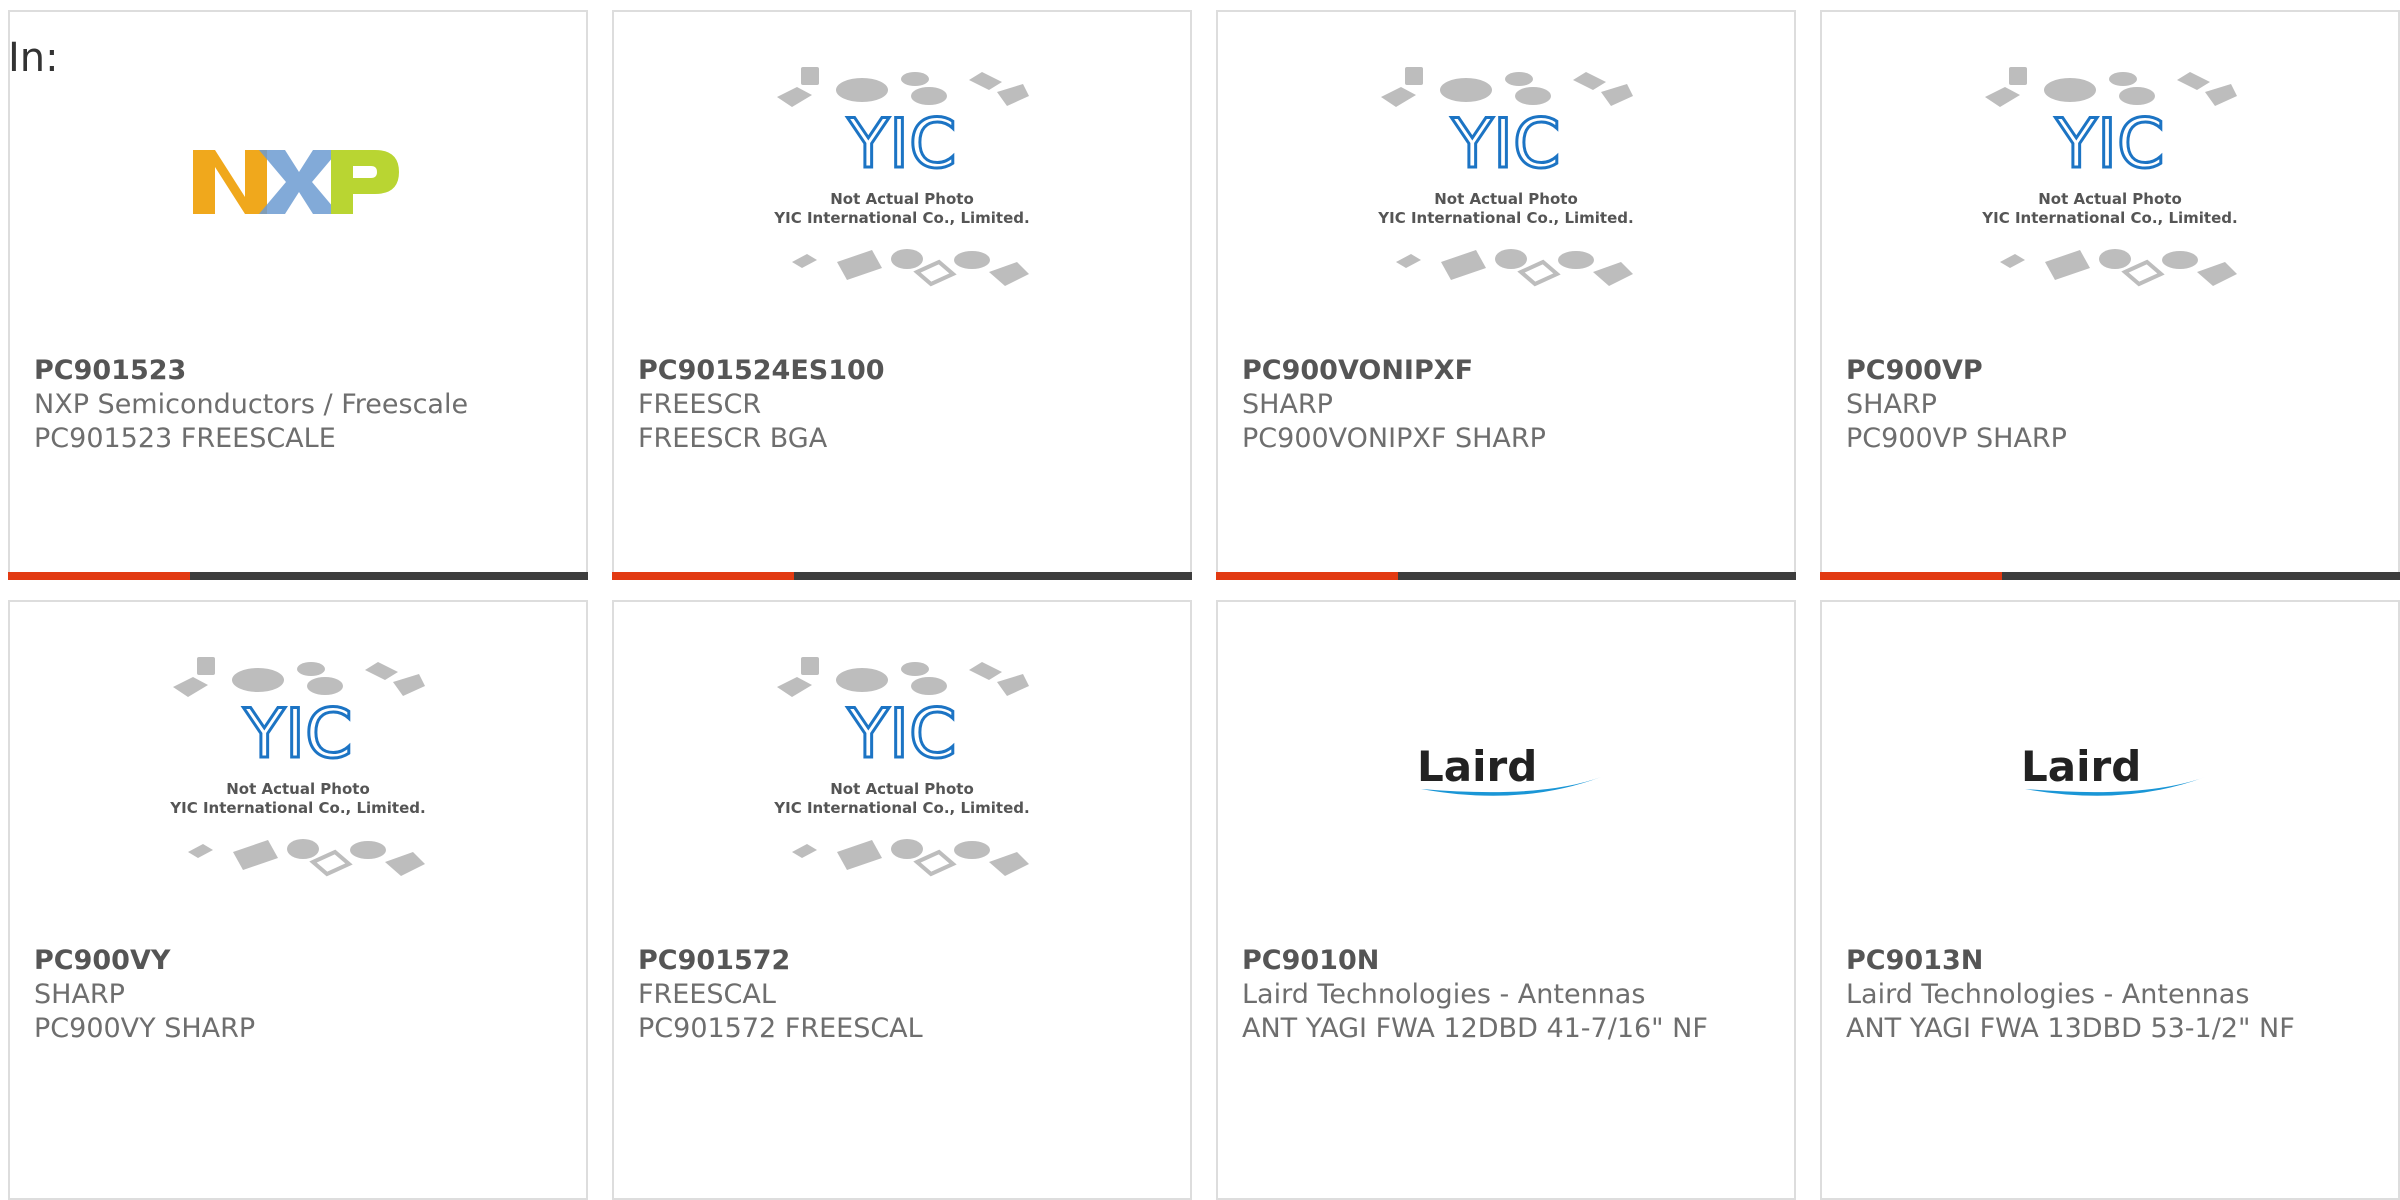 The height and width of the screenshot is (1200, 2400). I want to click on part-number: PC901524ES100, so click(902, 371).